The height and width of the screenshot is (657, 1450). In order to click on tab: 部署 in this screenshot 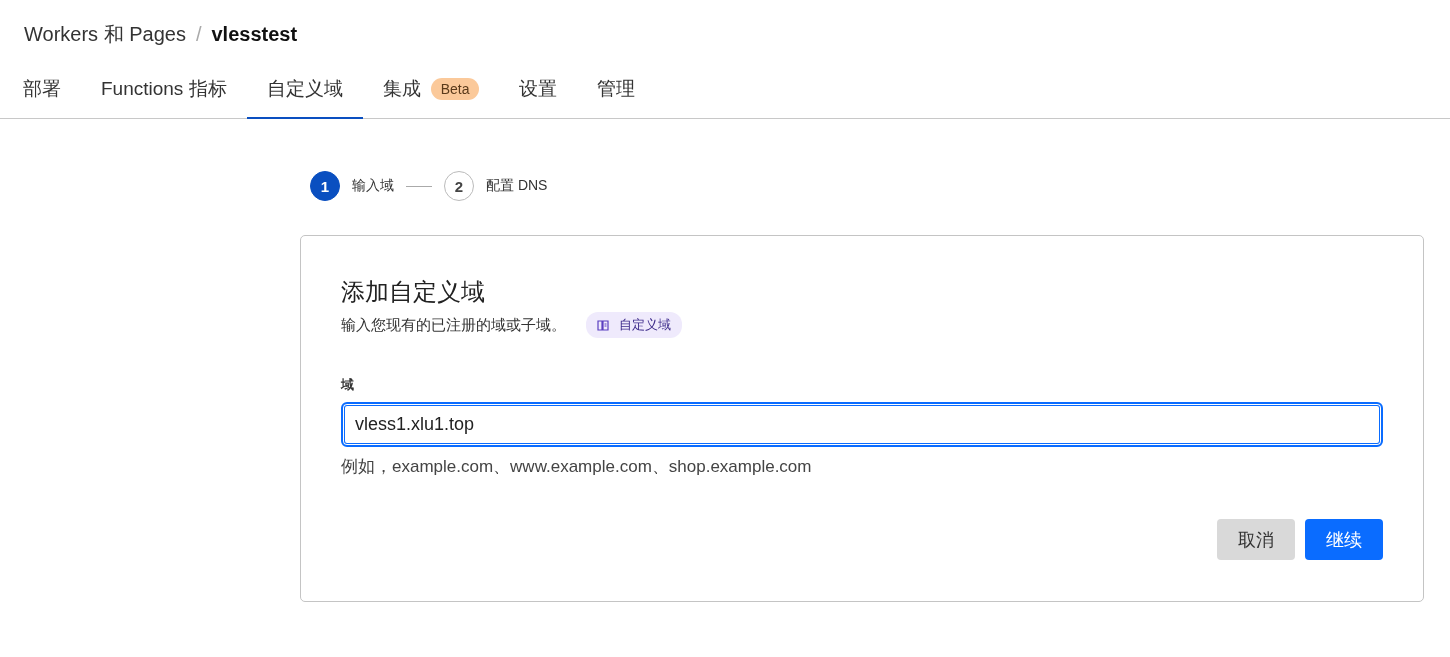, I will do `click(42, 90)`.